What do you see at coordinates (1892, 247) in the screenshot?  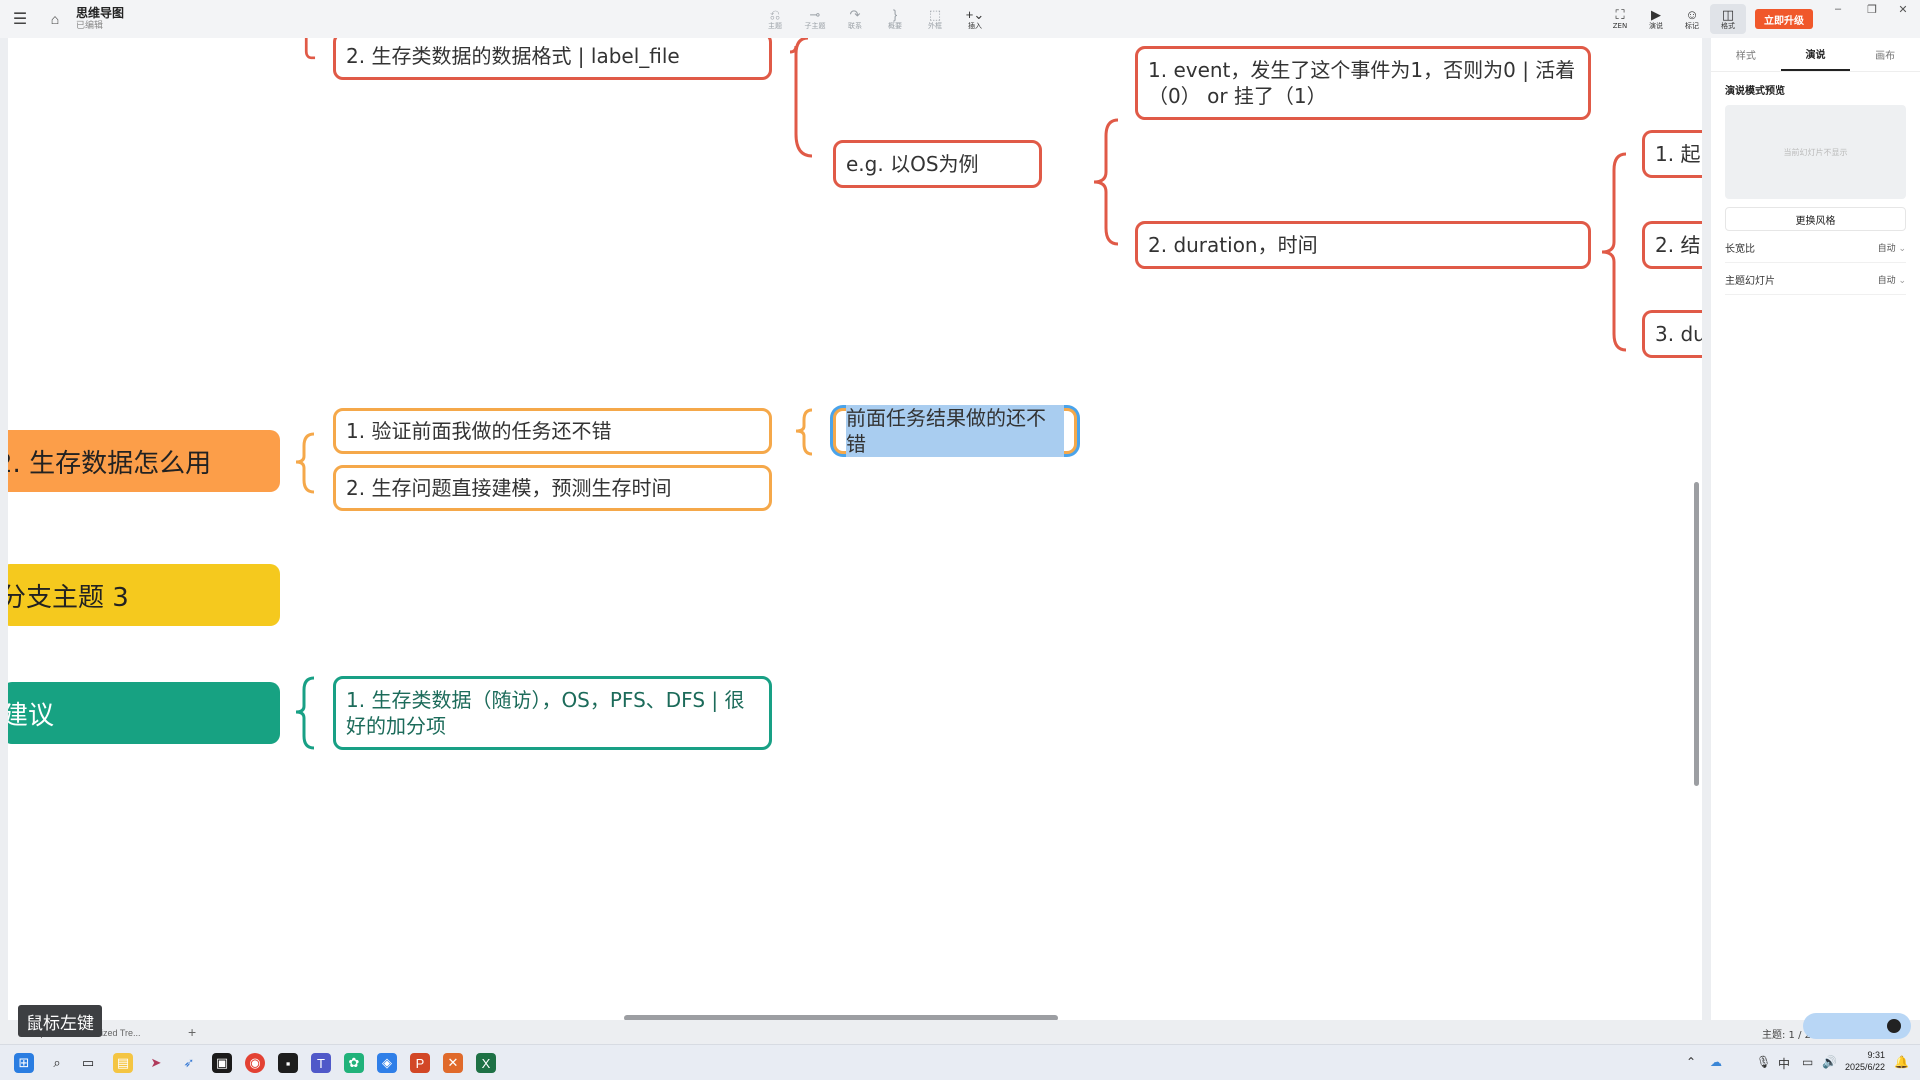 I see `aspect-ratio-select: 自动` at bounding box center [1892, 247].